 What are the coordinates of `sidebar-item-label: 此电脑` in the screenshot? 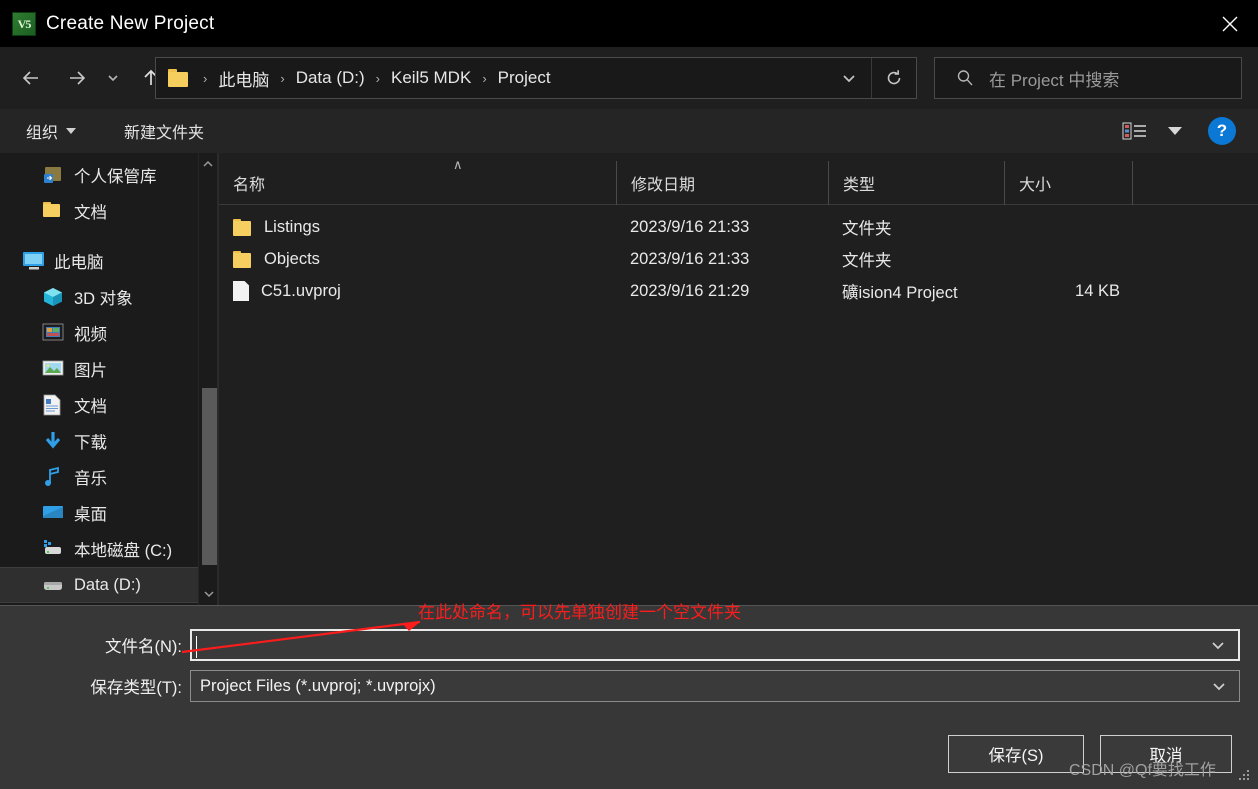 It's located at (79, 263).